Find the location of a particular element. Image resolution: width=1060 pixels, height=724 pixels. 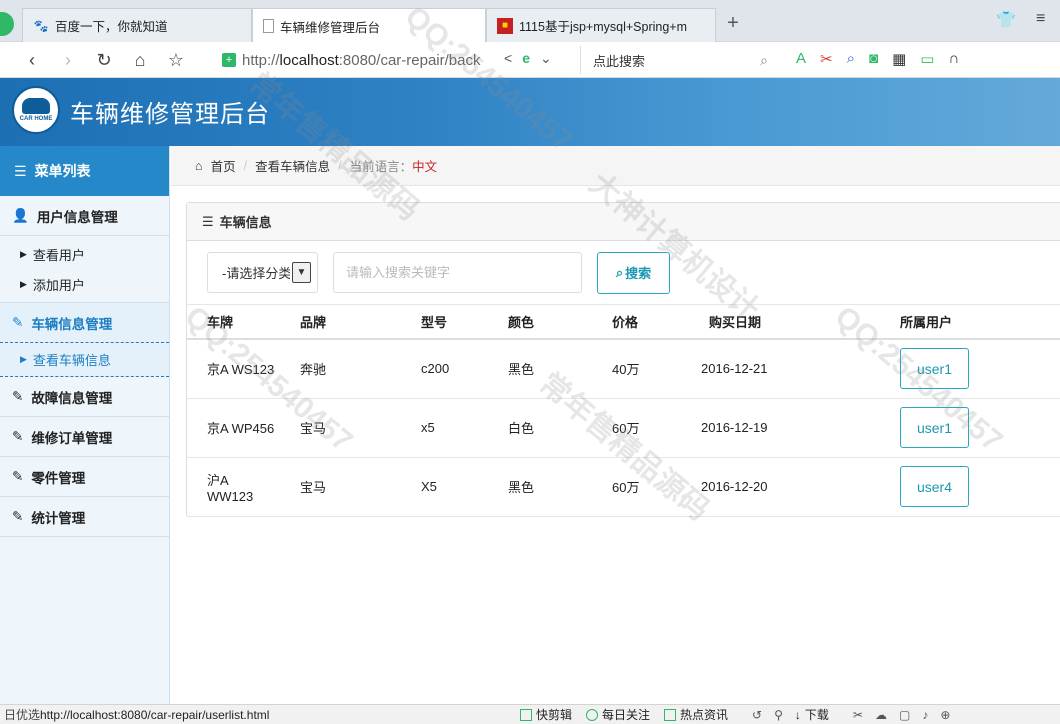

headphones-icon: ∩ is located at coordinates (953, 59).